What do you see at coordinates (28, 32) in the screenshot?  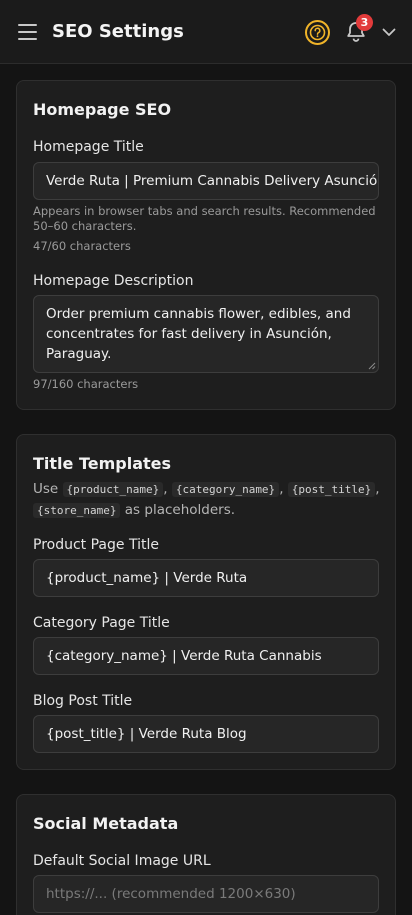 I see `menu-icon` at bounding box center [28, 32].